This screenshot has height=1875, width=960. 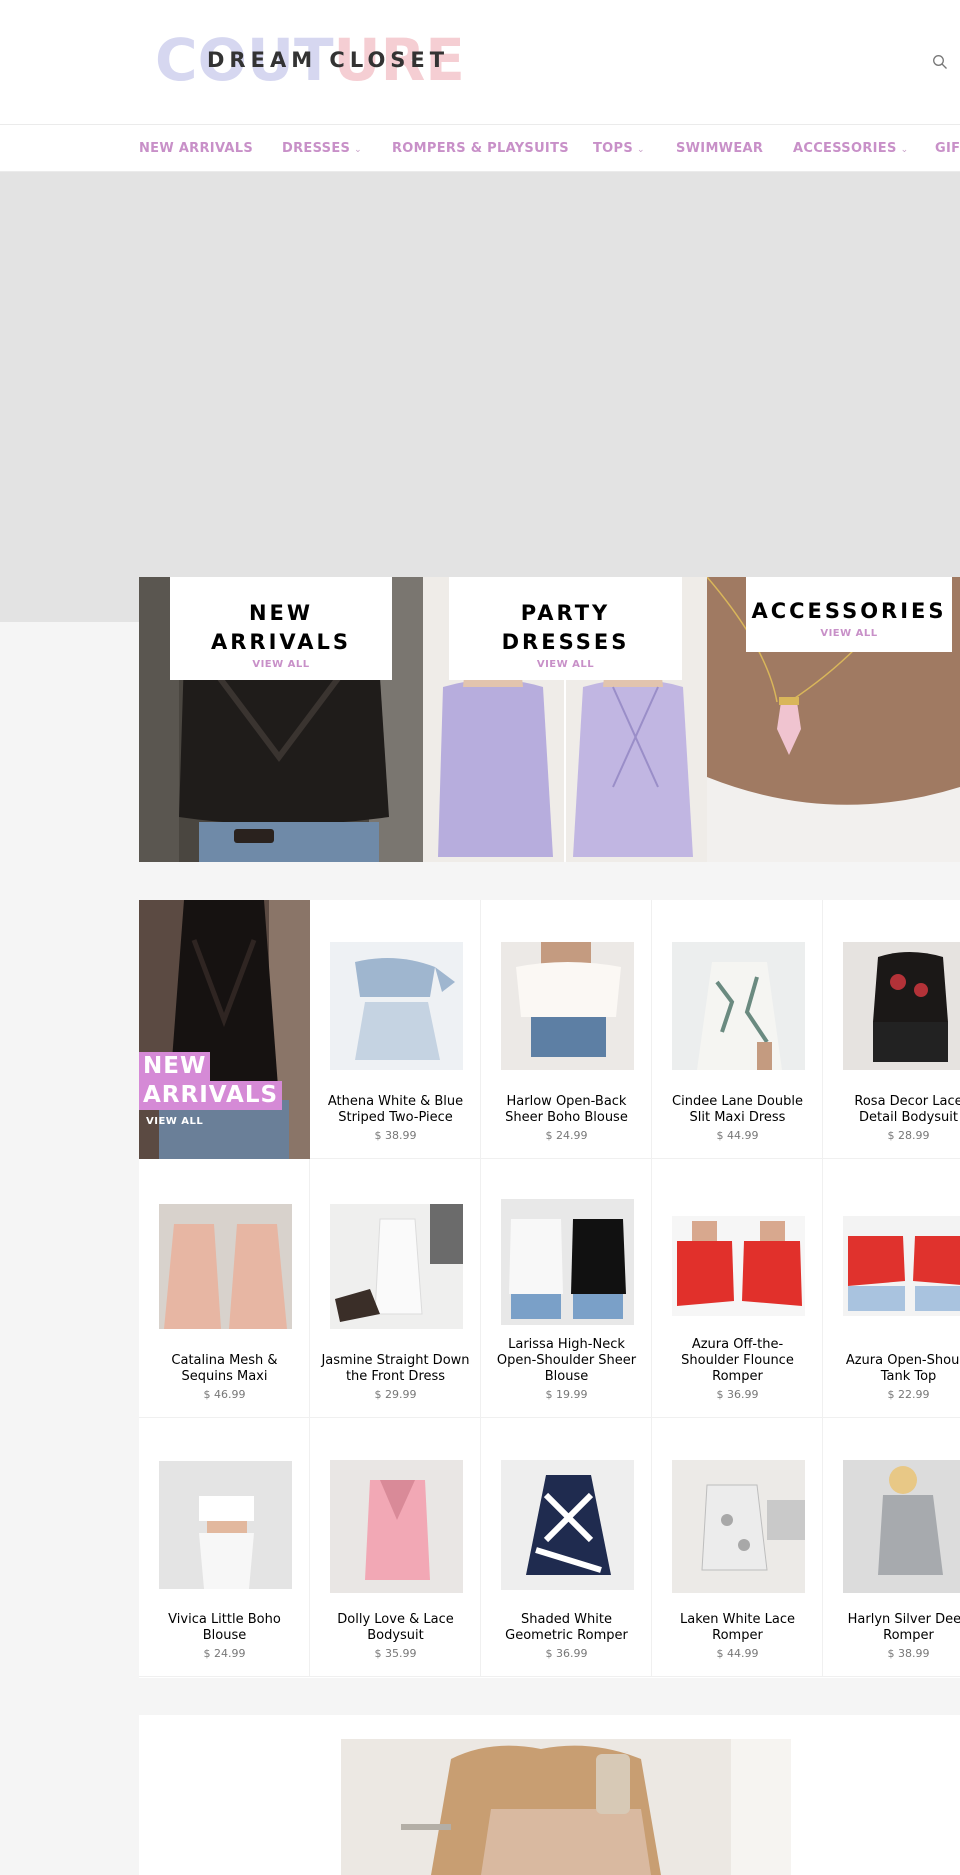 I want to click on nav-label: DRESSES, so click(x=316, y=148).